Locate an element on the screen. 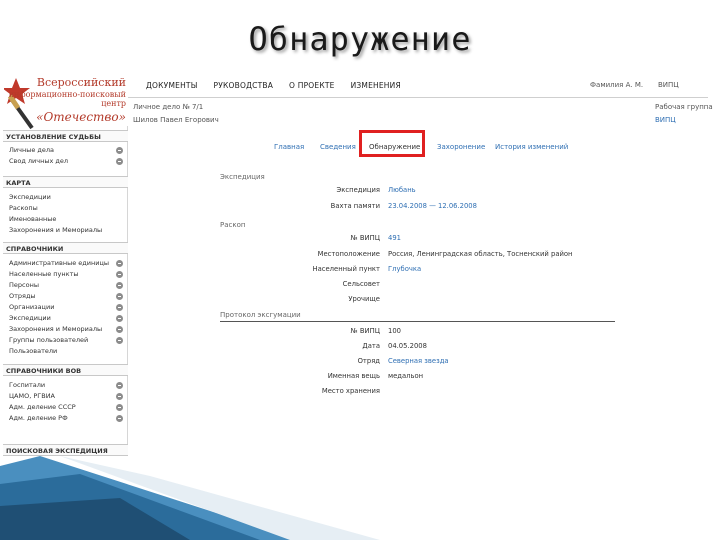  logo-line-1: Всероссийский is located at coordinates (81, 82).